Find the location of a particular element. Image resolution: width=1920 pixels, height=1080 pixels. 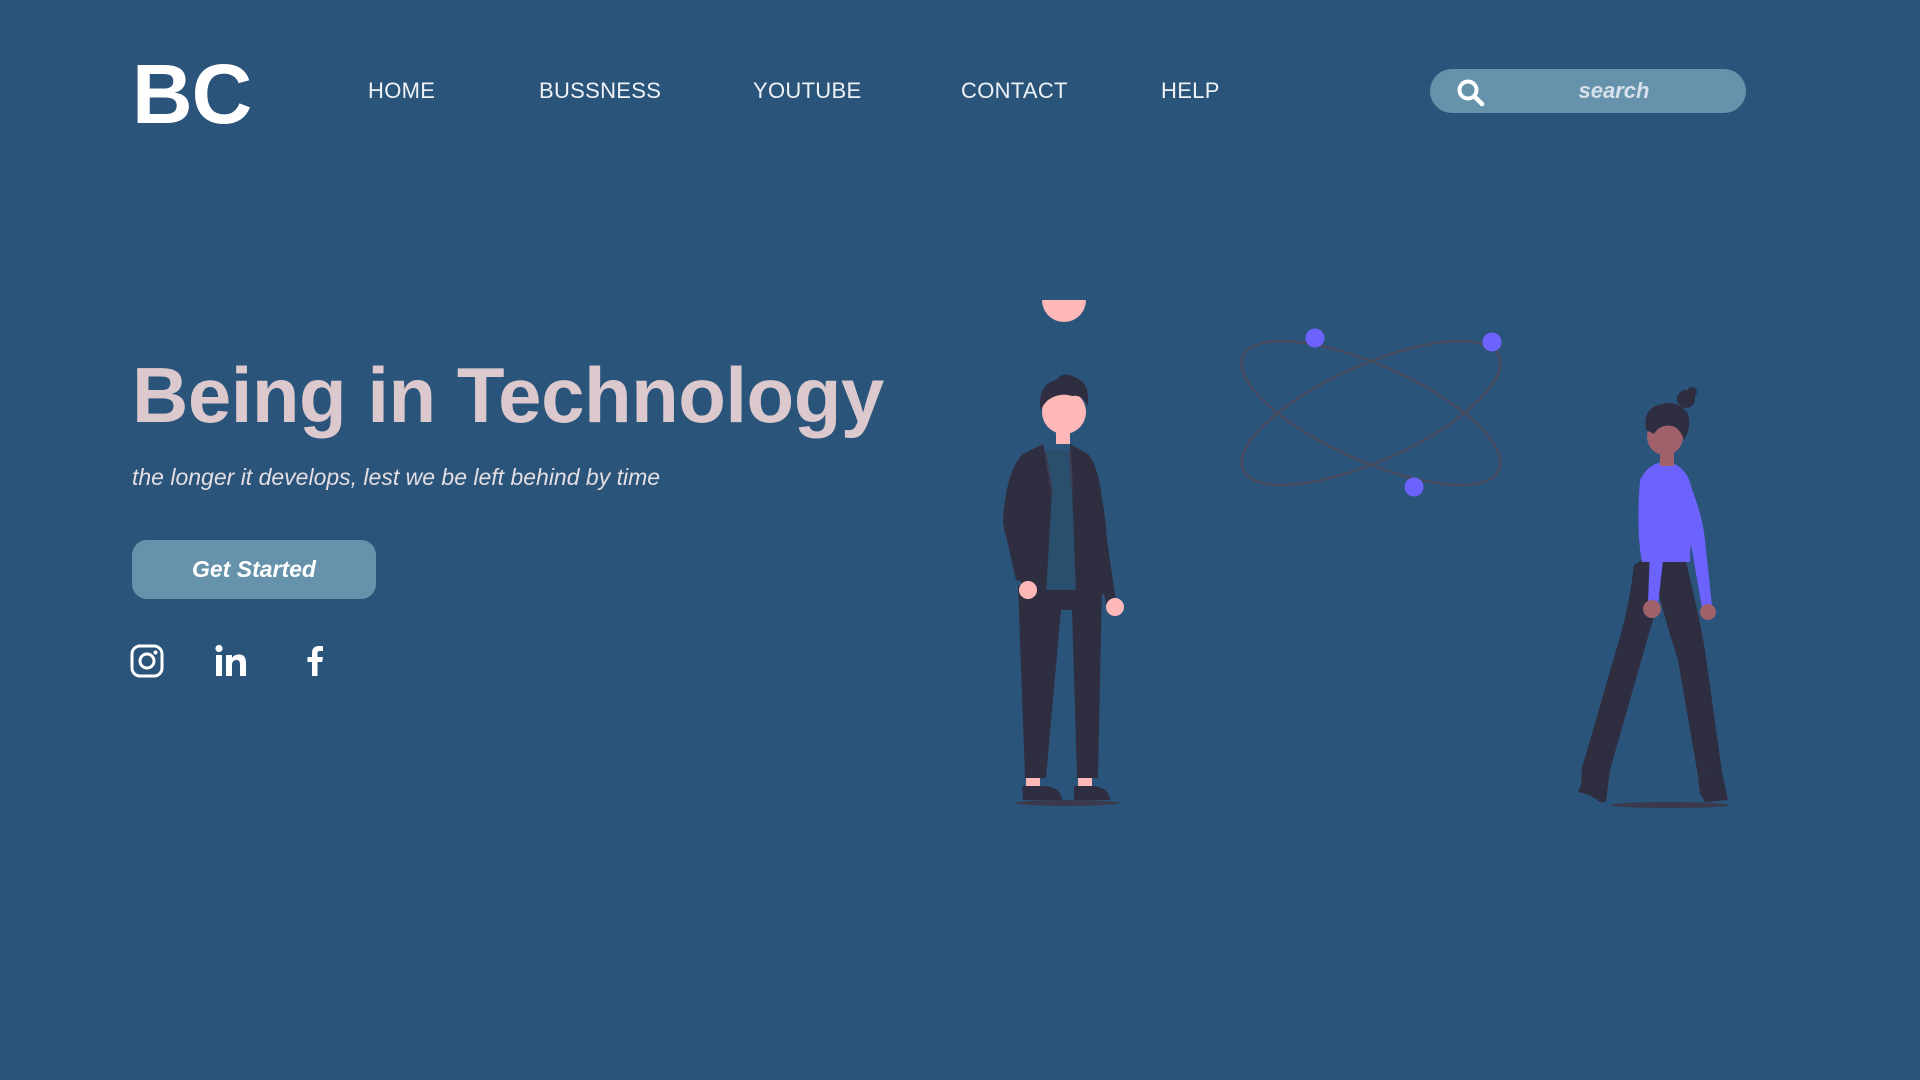

hero-title: Being in Technology is located at coordinates (508, 395).